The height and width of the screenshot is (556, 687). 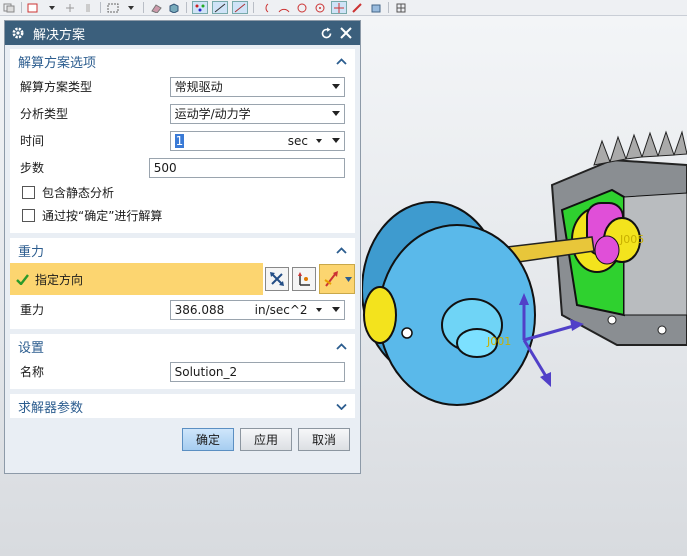 I want to click on time-row: 时间 1 sec, so click(x=182, y=140).